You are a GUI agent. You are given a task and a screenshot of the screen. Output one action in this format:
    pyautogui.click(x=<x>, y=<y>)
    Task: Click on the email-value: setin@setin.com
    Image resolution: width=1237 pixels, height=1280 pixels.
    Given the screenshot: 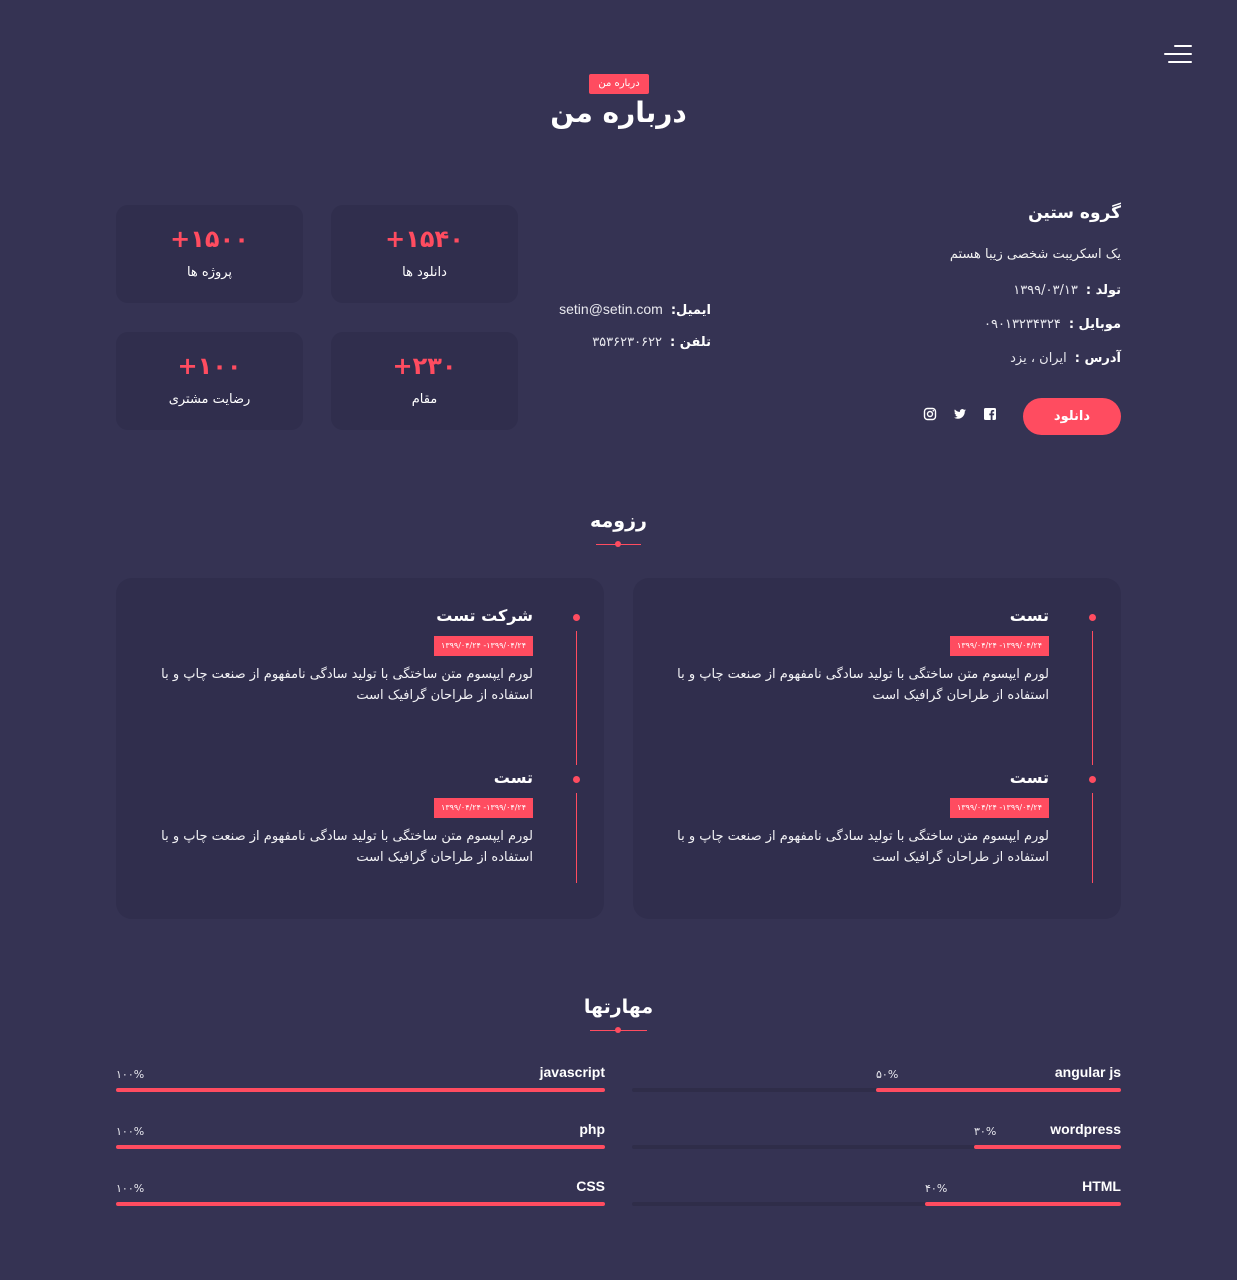 What is the action you would take?
    pyautogui.click(x=611, y=309)
    